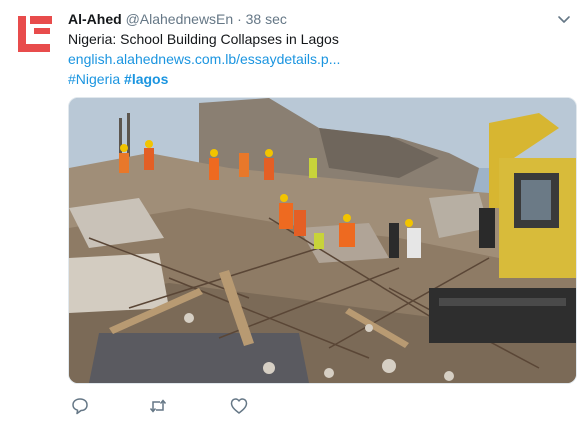 The height and width of the screenshot is (421, 585). Describe the element at coordinates (80, 406) in the screenshot. I see `reply-icon` at that location.